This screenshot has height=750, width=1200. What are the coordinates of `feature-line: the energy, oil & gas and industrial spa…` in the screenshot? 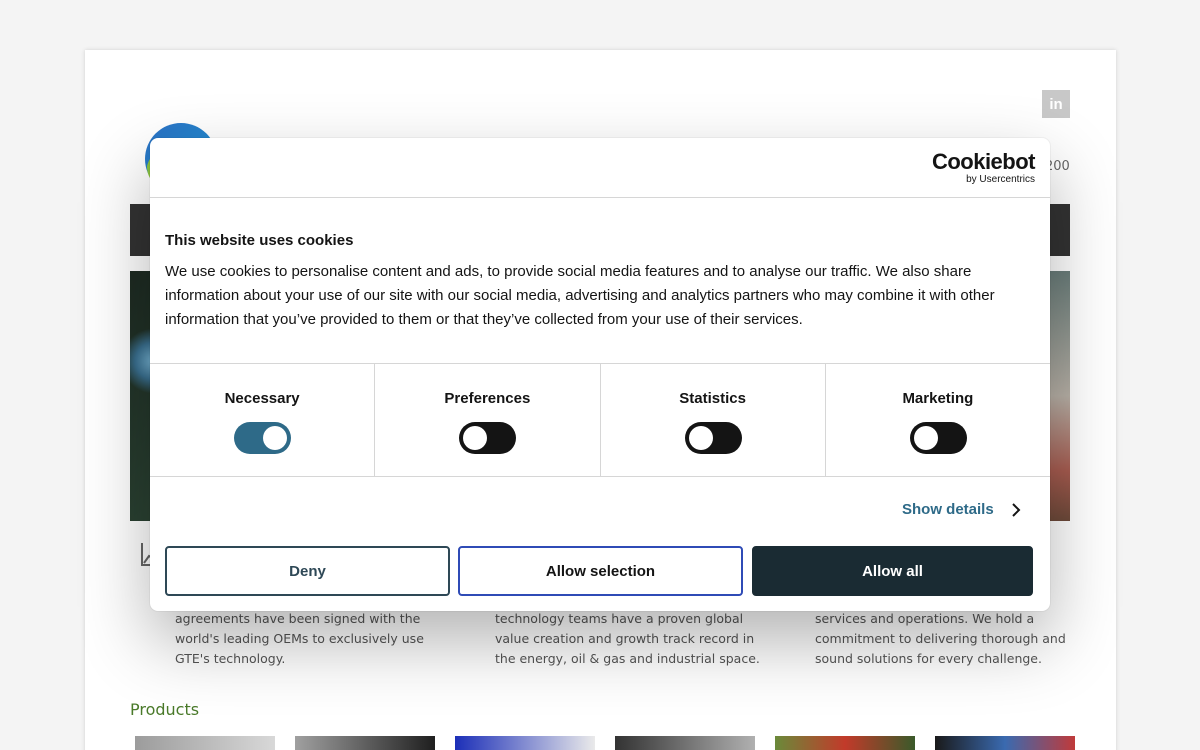 It's located at (627, 658).